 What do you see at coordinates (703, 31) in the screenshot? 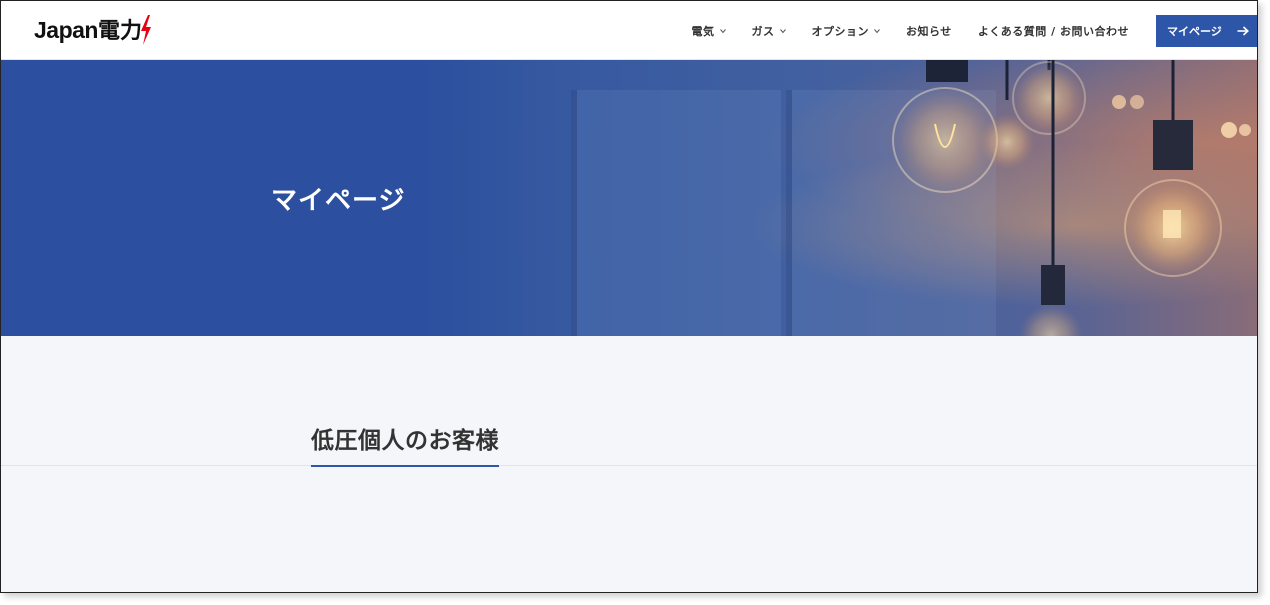
I see `nav-item-label: 電気` at bounding box center [703, 31].